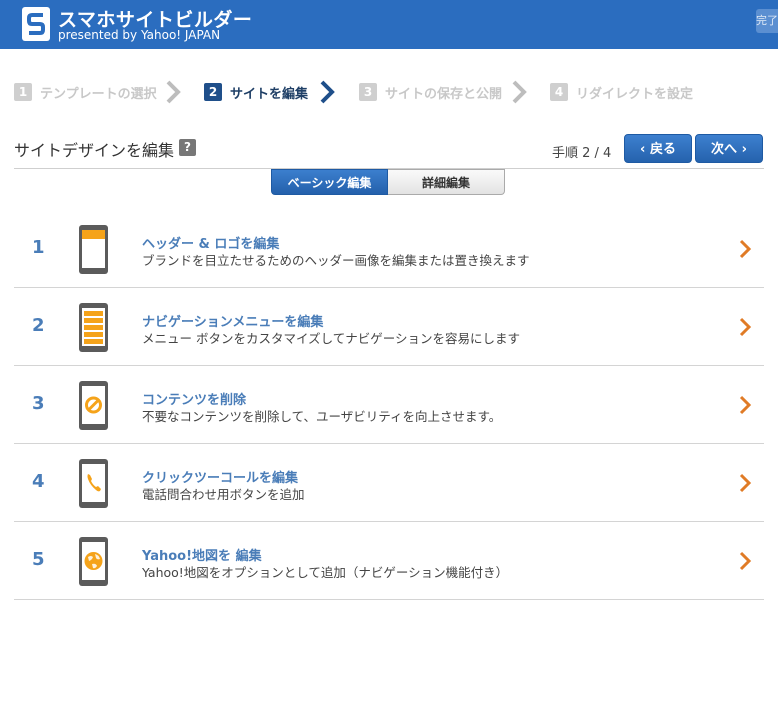 Image resolution: width=778 pixels, height=707 pixels. I want to click on step-label: テンプレートの選択, so click(98, 94).